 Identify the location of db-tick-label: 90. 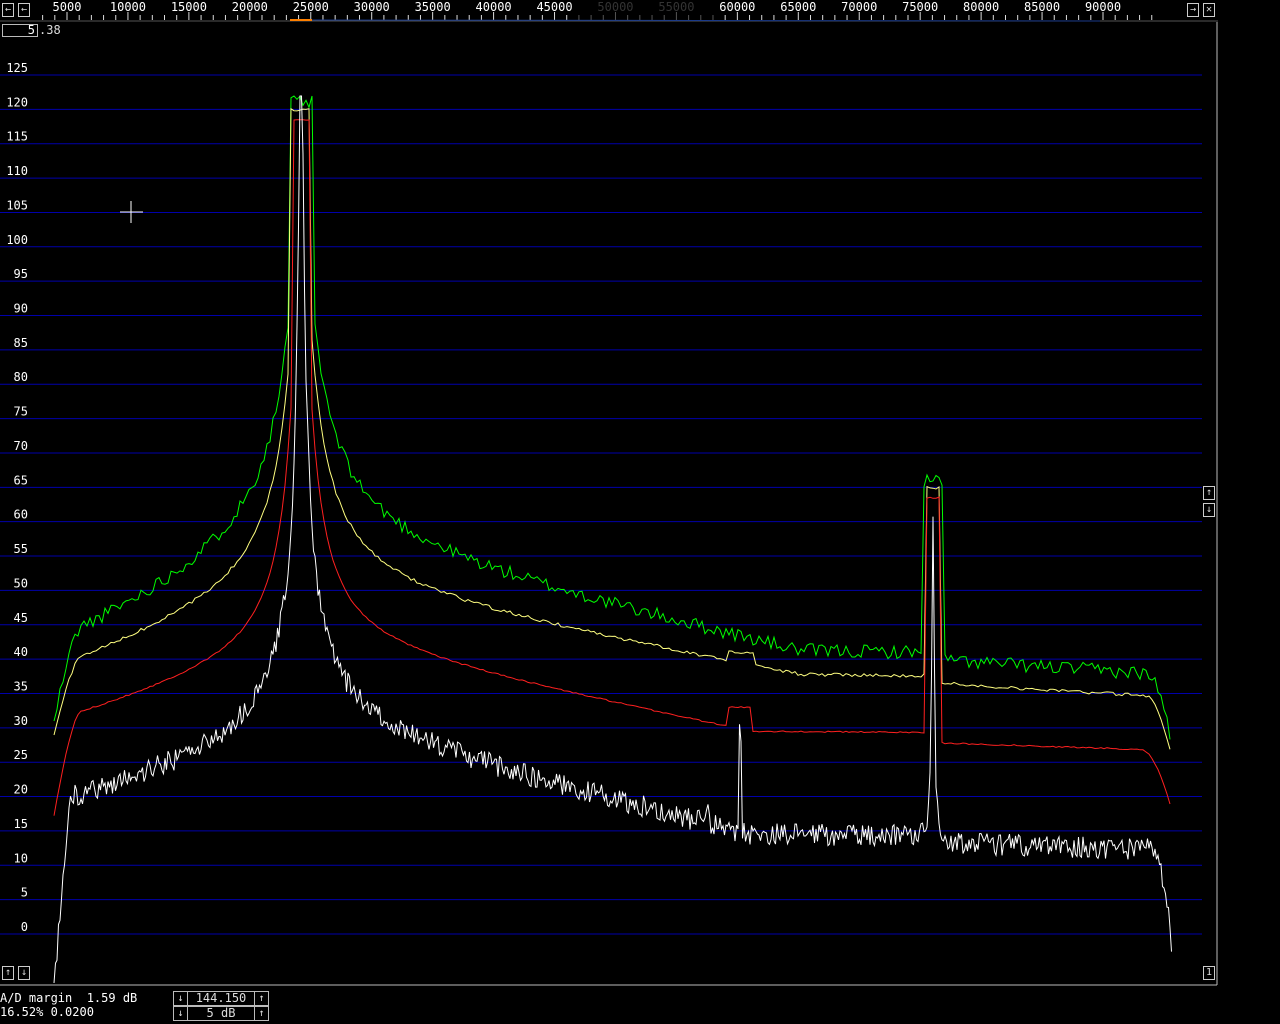
(21, 309).